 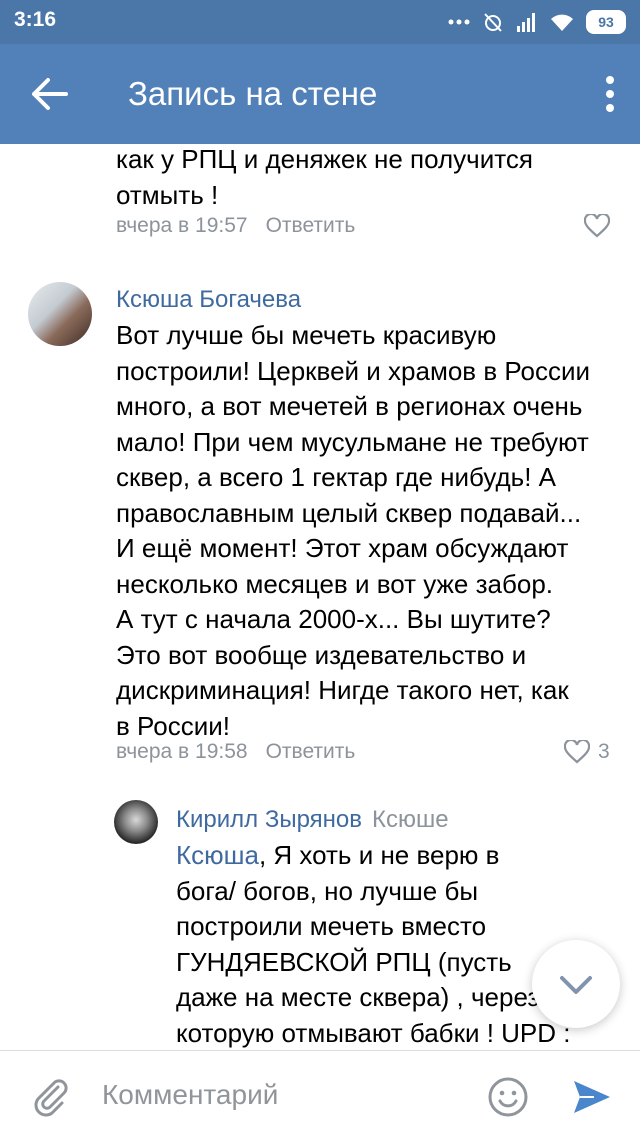 What do you see at coordinates (508, 1097) in the screenshot?
I see `emoji-icon` at bounding box center [508, 1097].